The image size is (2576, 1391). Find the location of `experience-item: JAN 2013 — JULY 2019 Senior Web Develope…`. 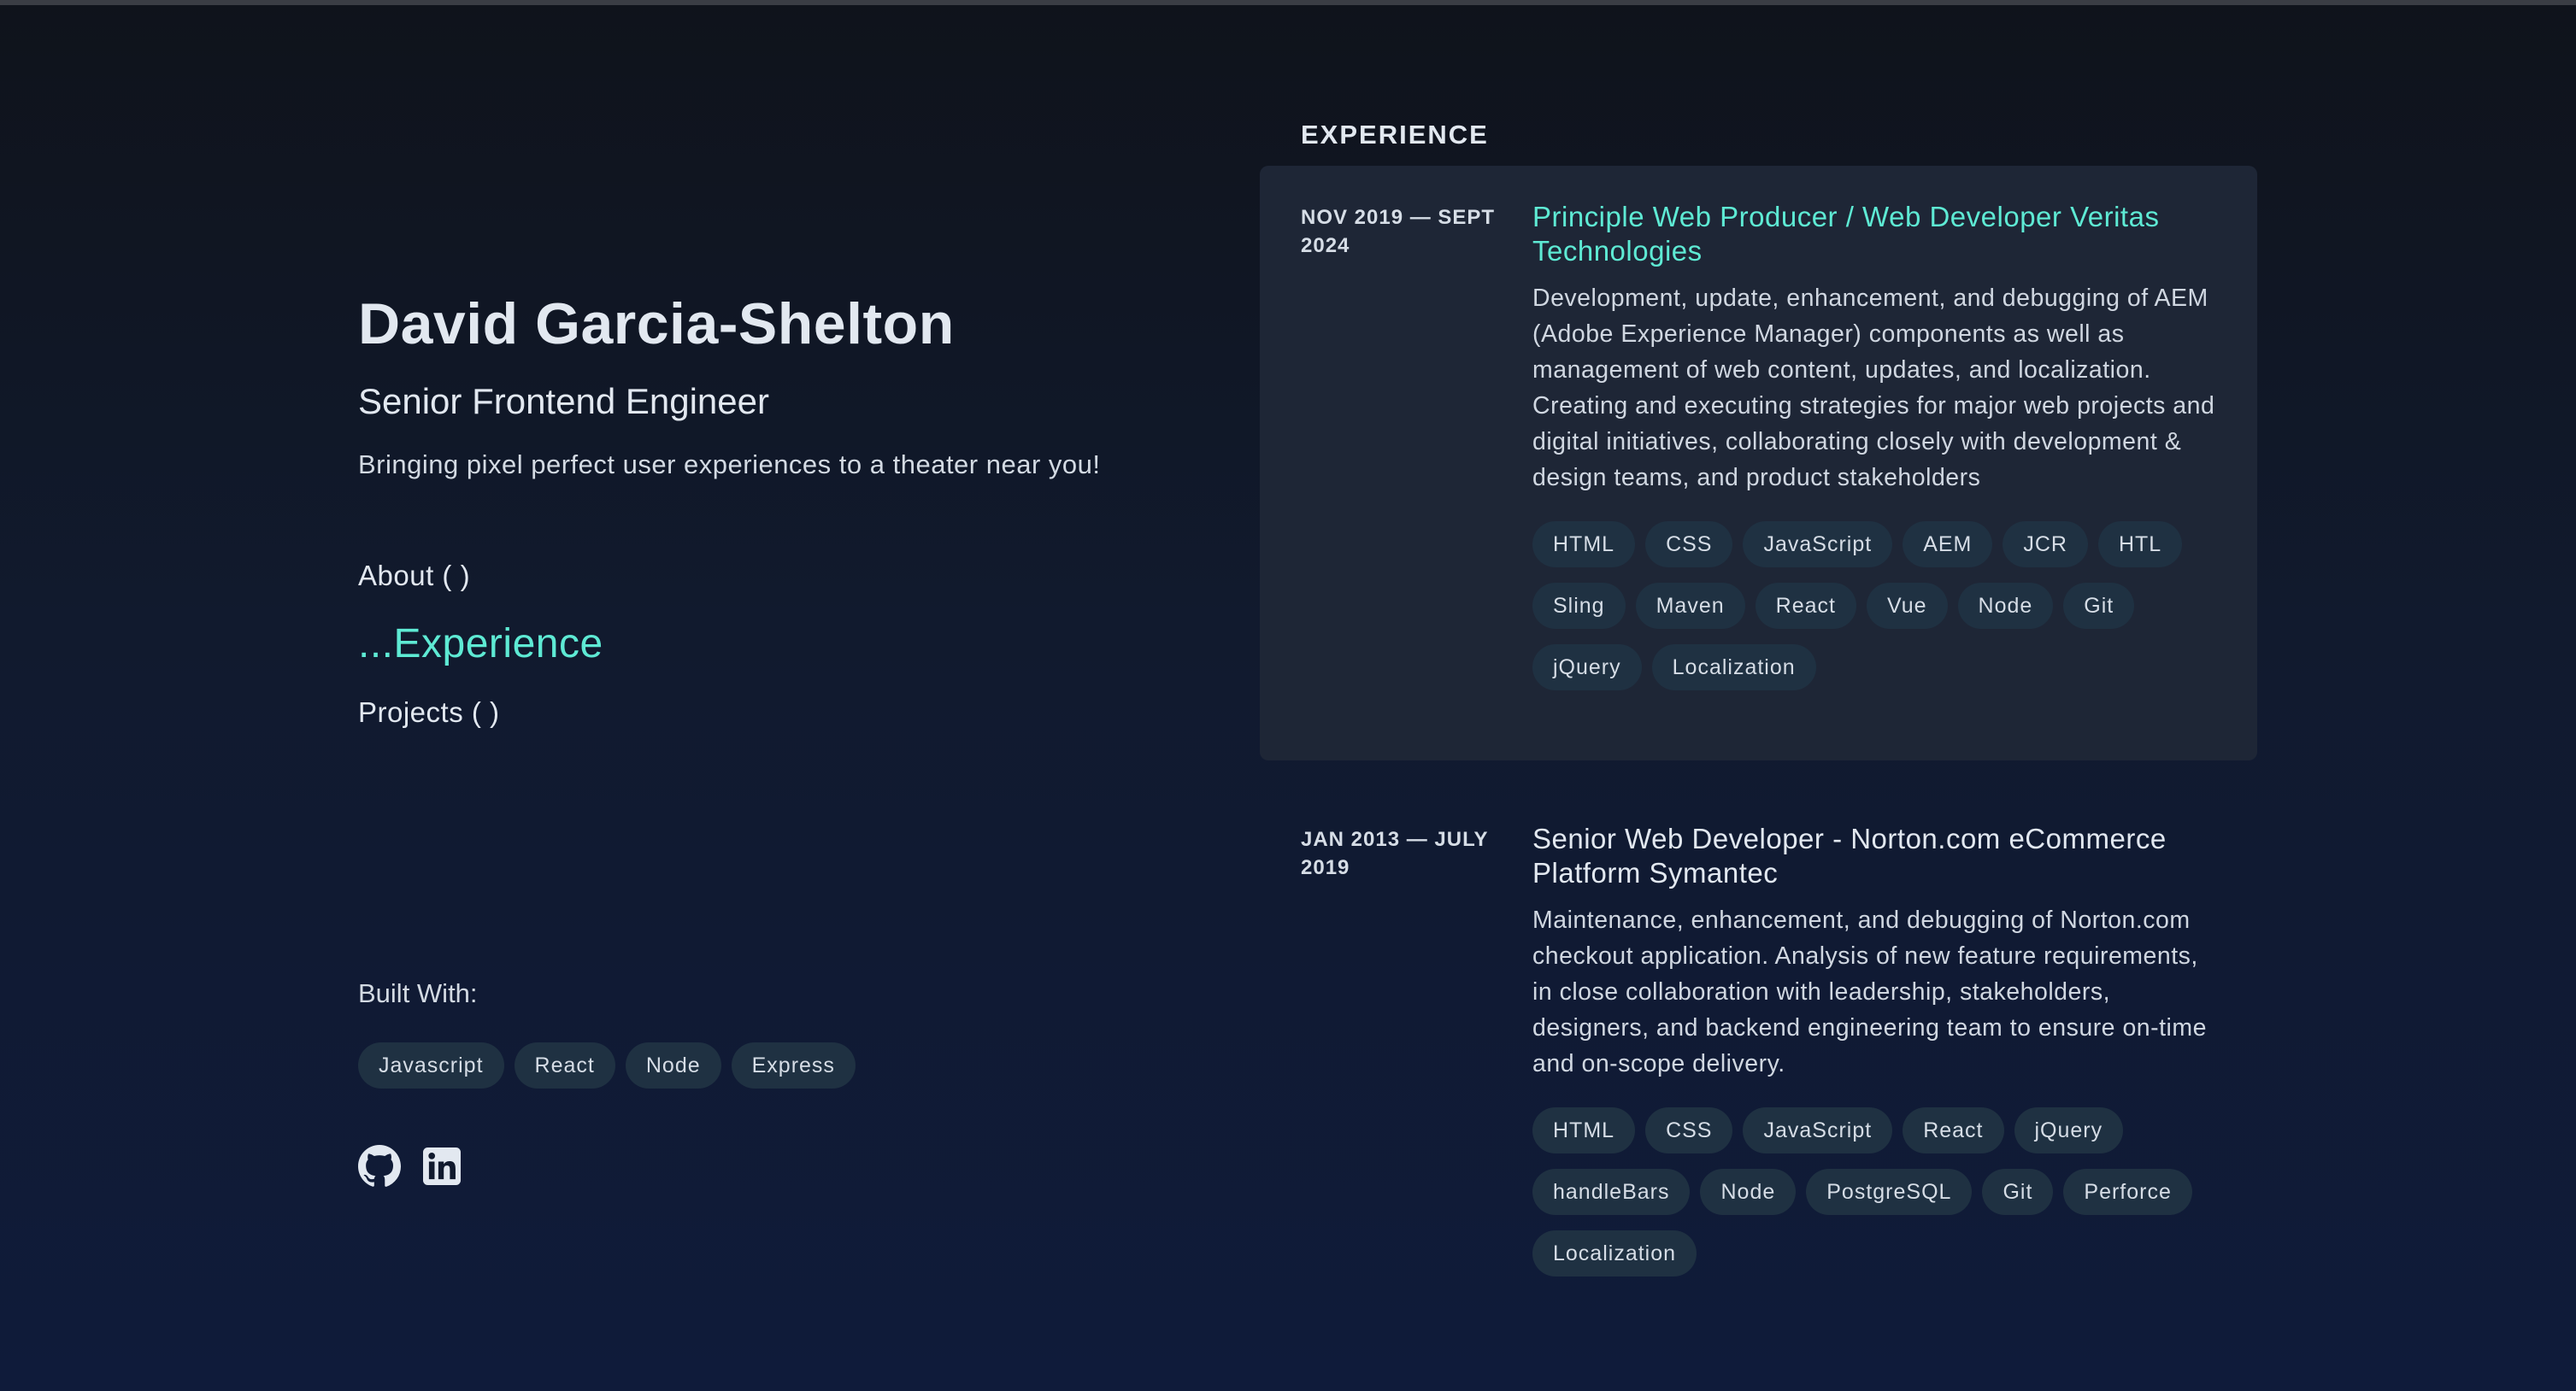

experience-item: JAN 2013 — JULY 2019 Senior Web Develope… is located at coordinates (1758, 1049).